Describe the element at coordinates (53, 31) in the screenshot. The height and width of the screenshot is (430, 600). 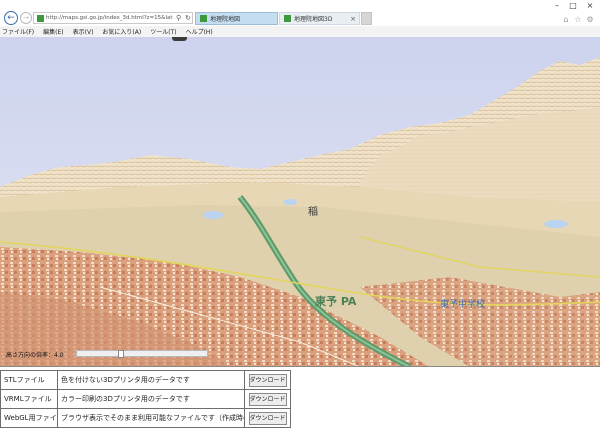
I see `menu-edit: 編集(E)` at that location.